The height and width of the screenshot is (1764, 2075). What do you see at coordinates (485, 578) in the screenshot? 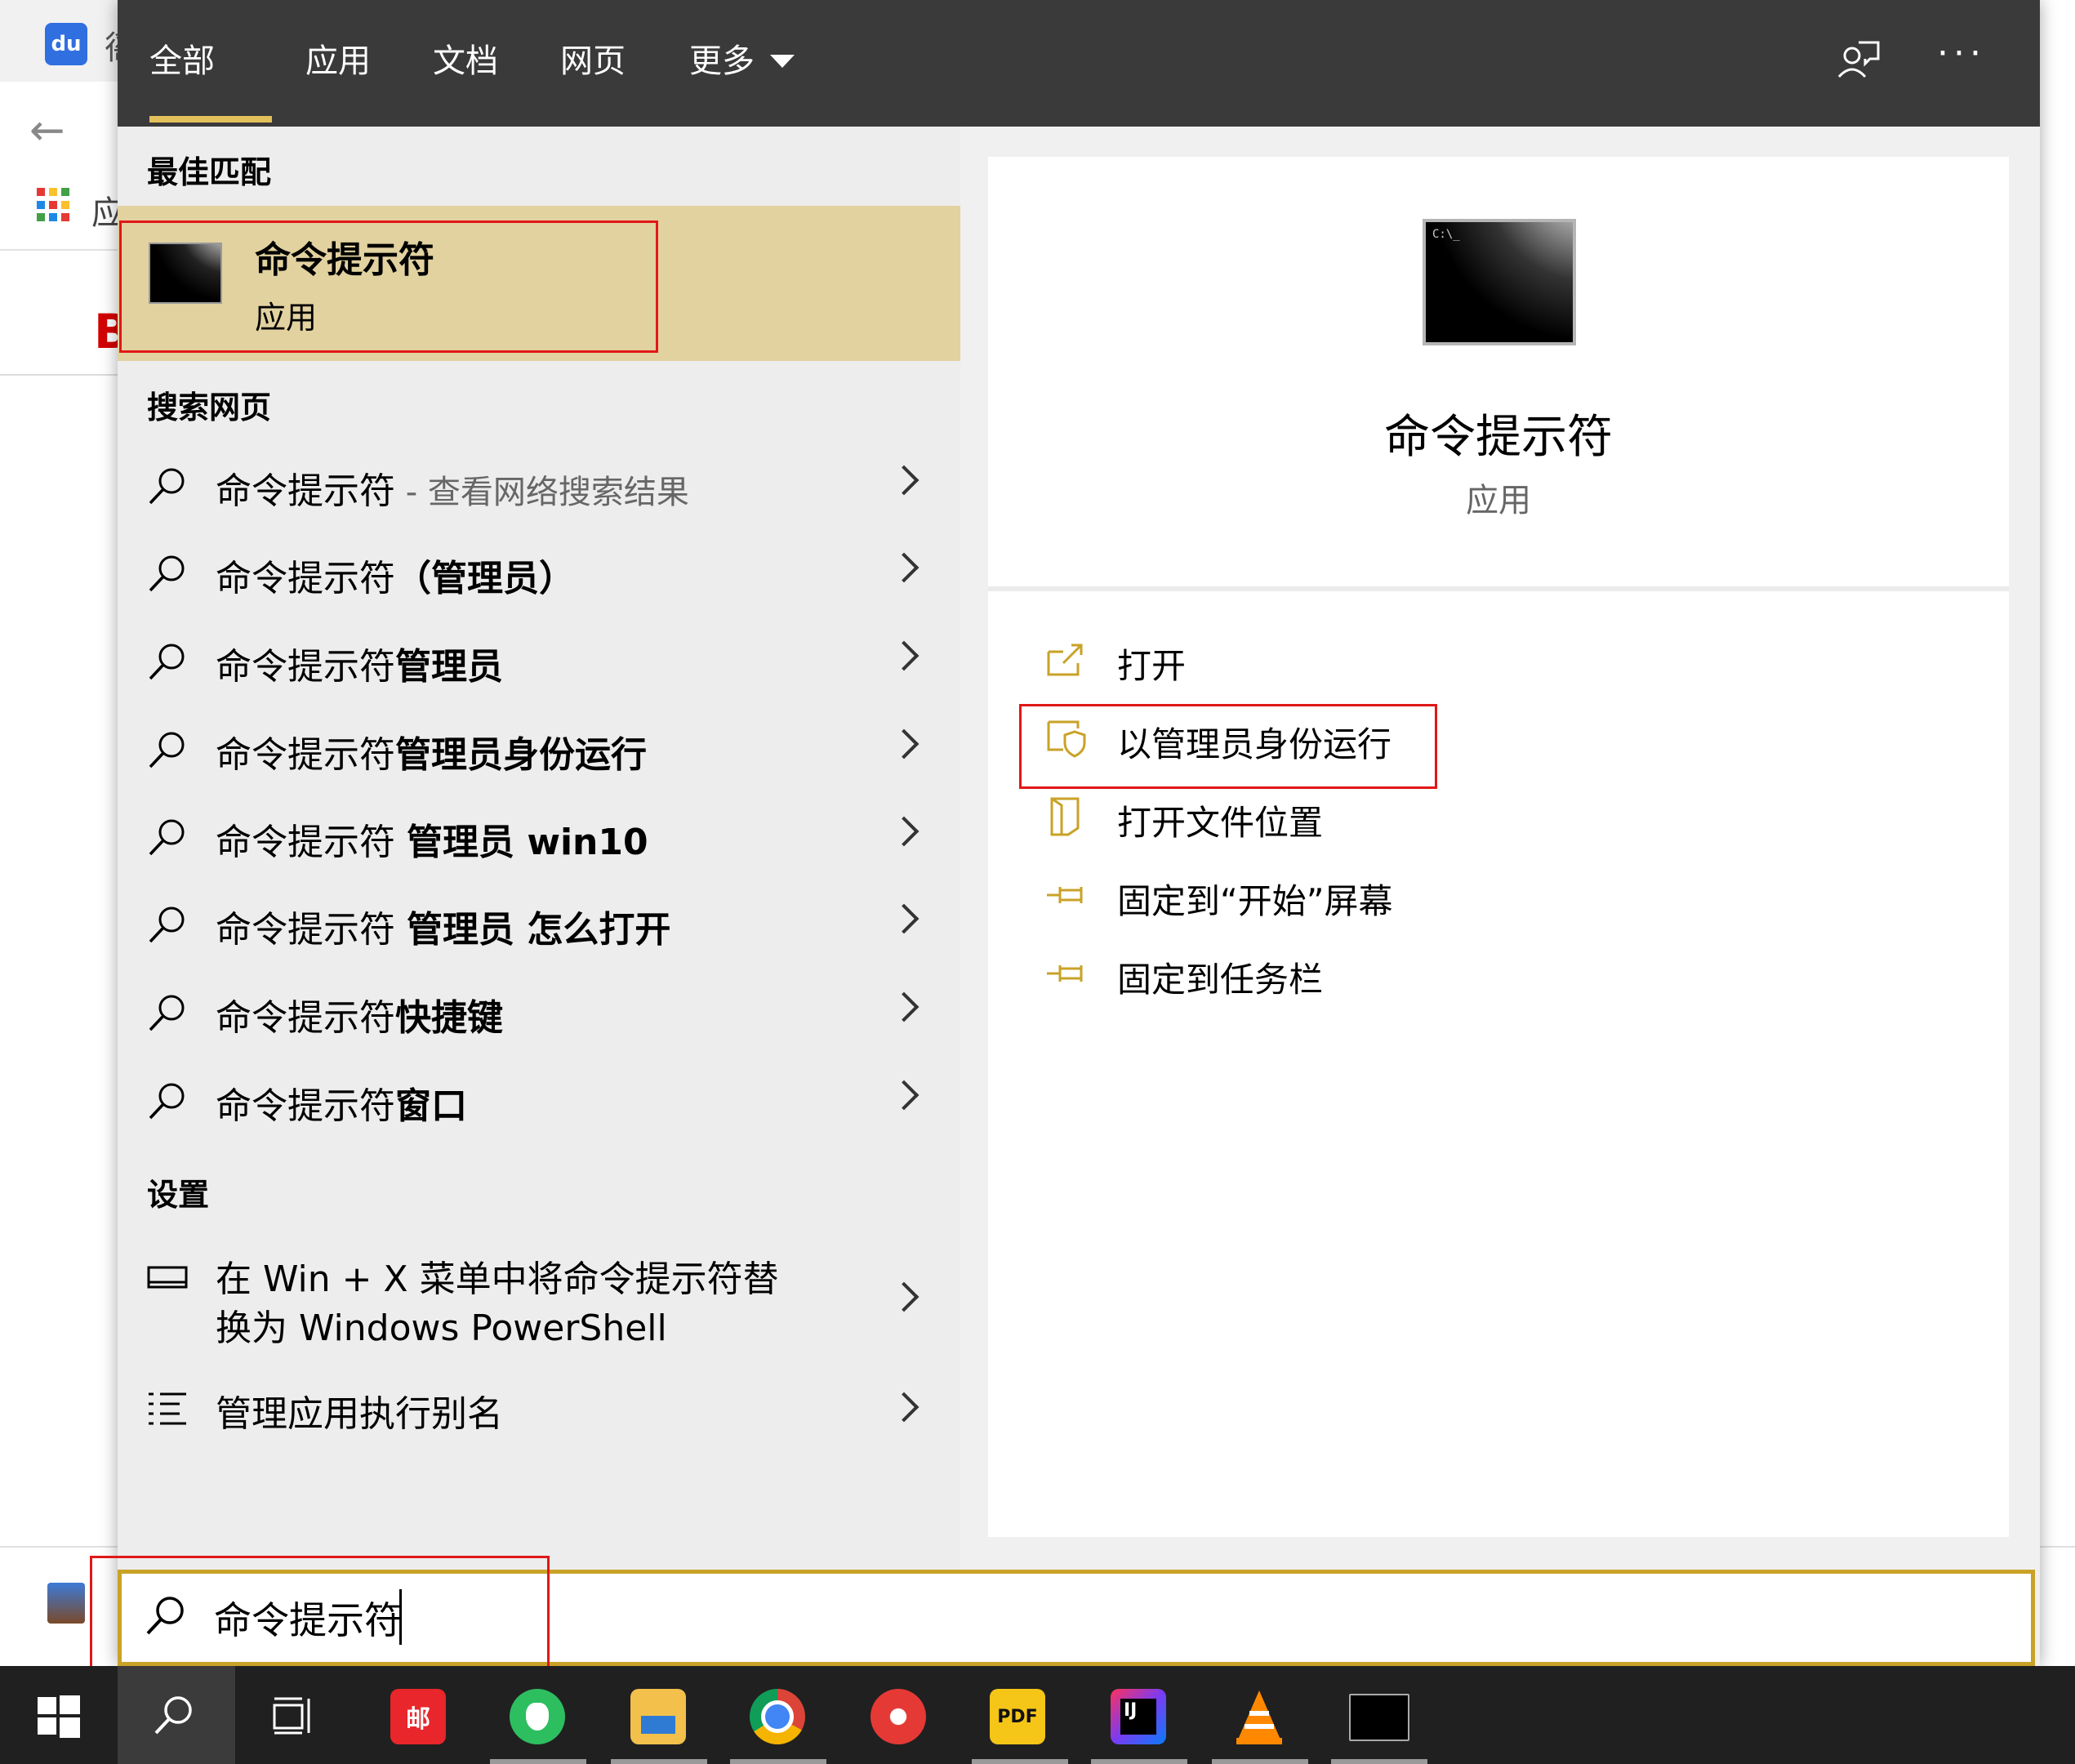
I see `query-suggestion: （管理员）` at bounding box center [485, 578].